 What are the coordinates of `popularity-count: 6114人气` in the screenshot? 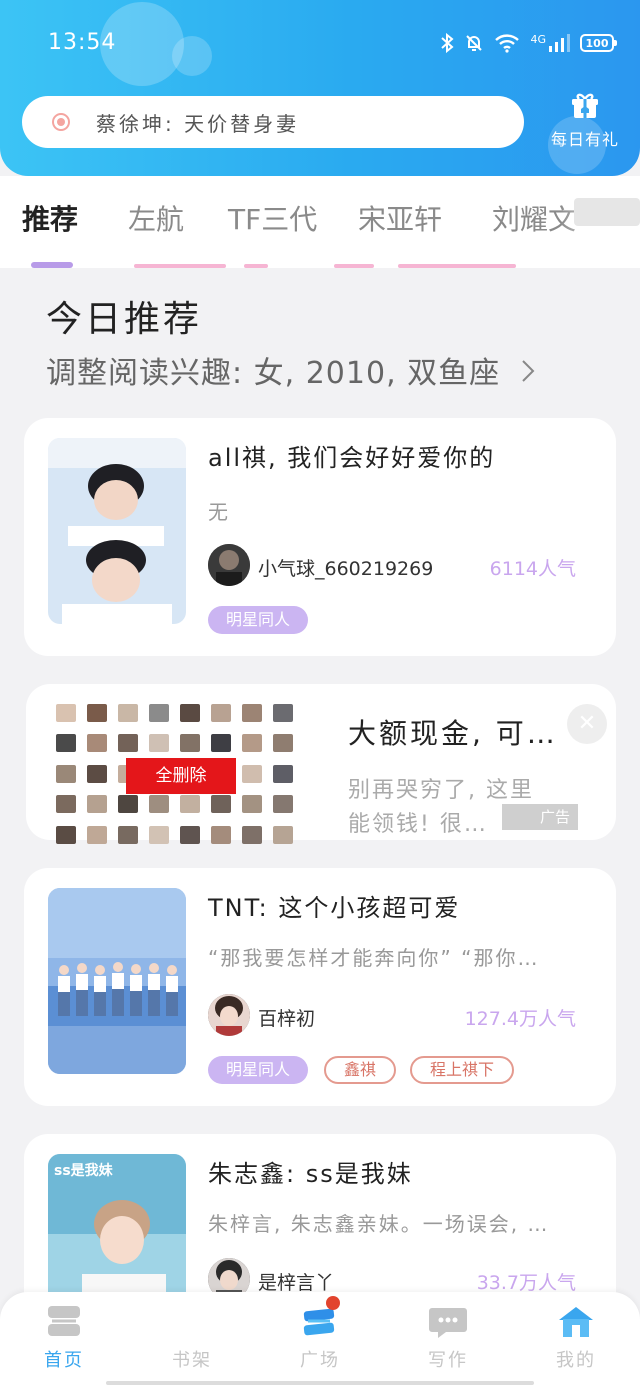 It's located at (532, 569).